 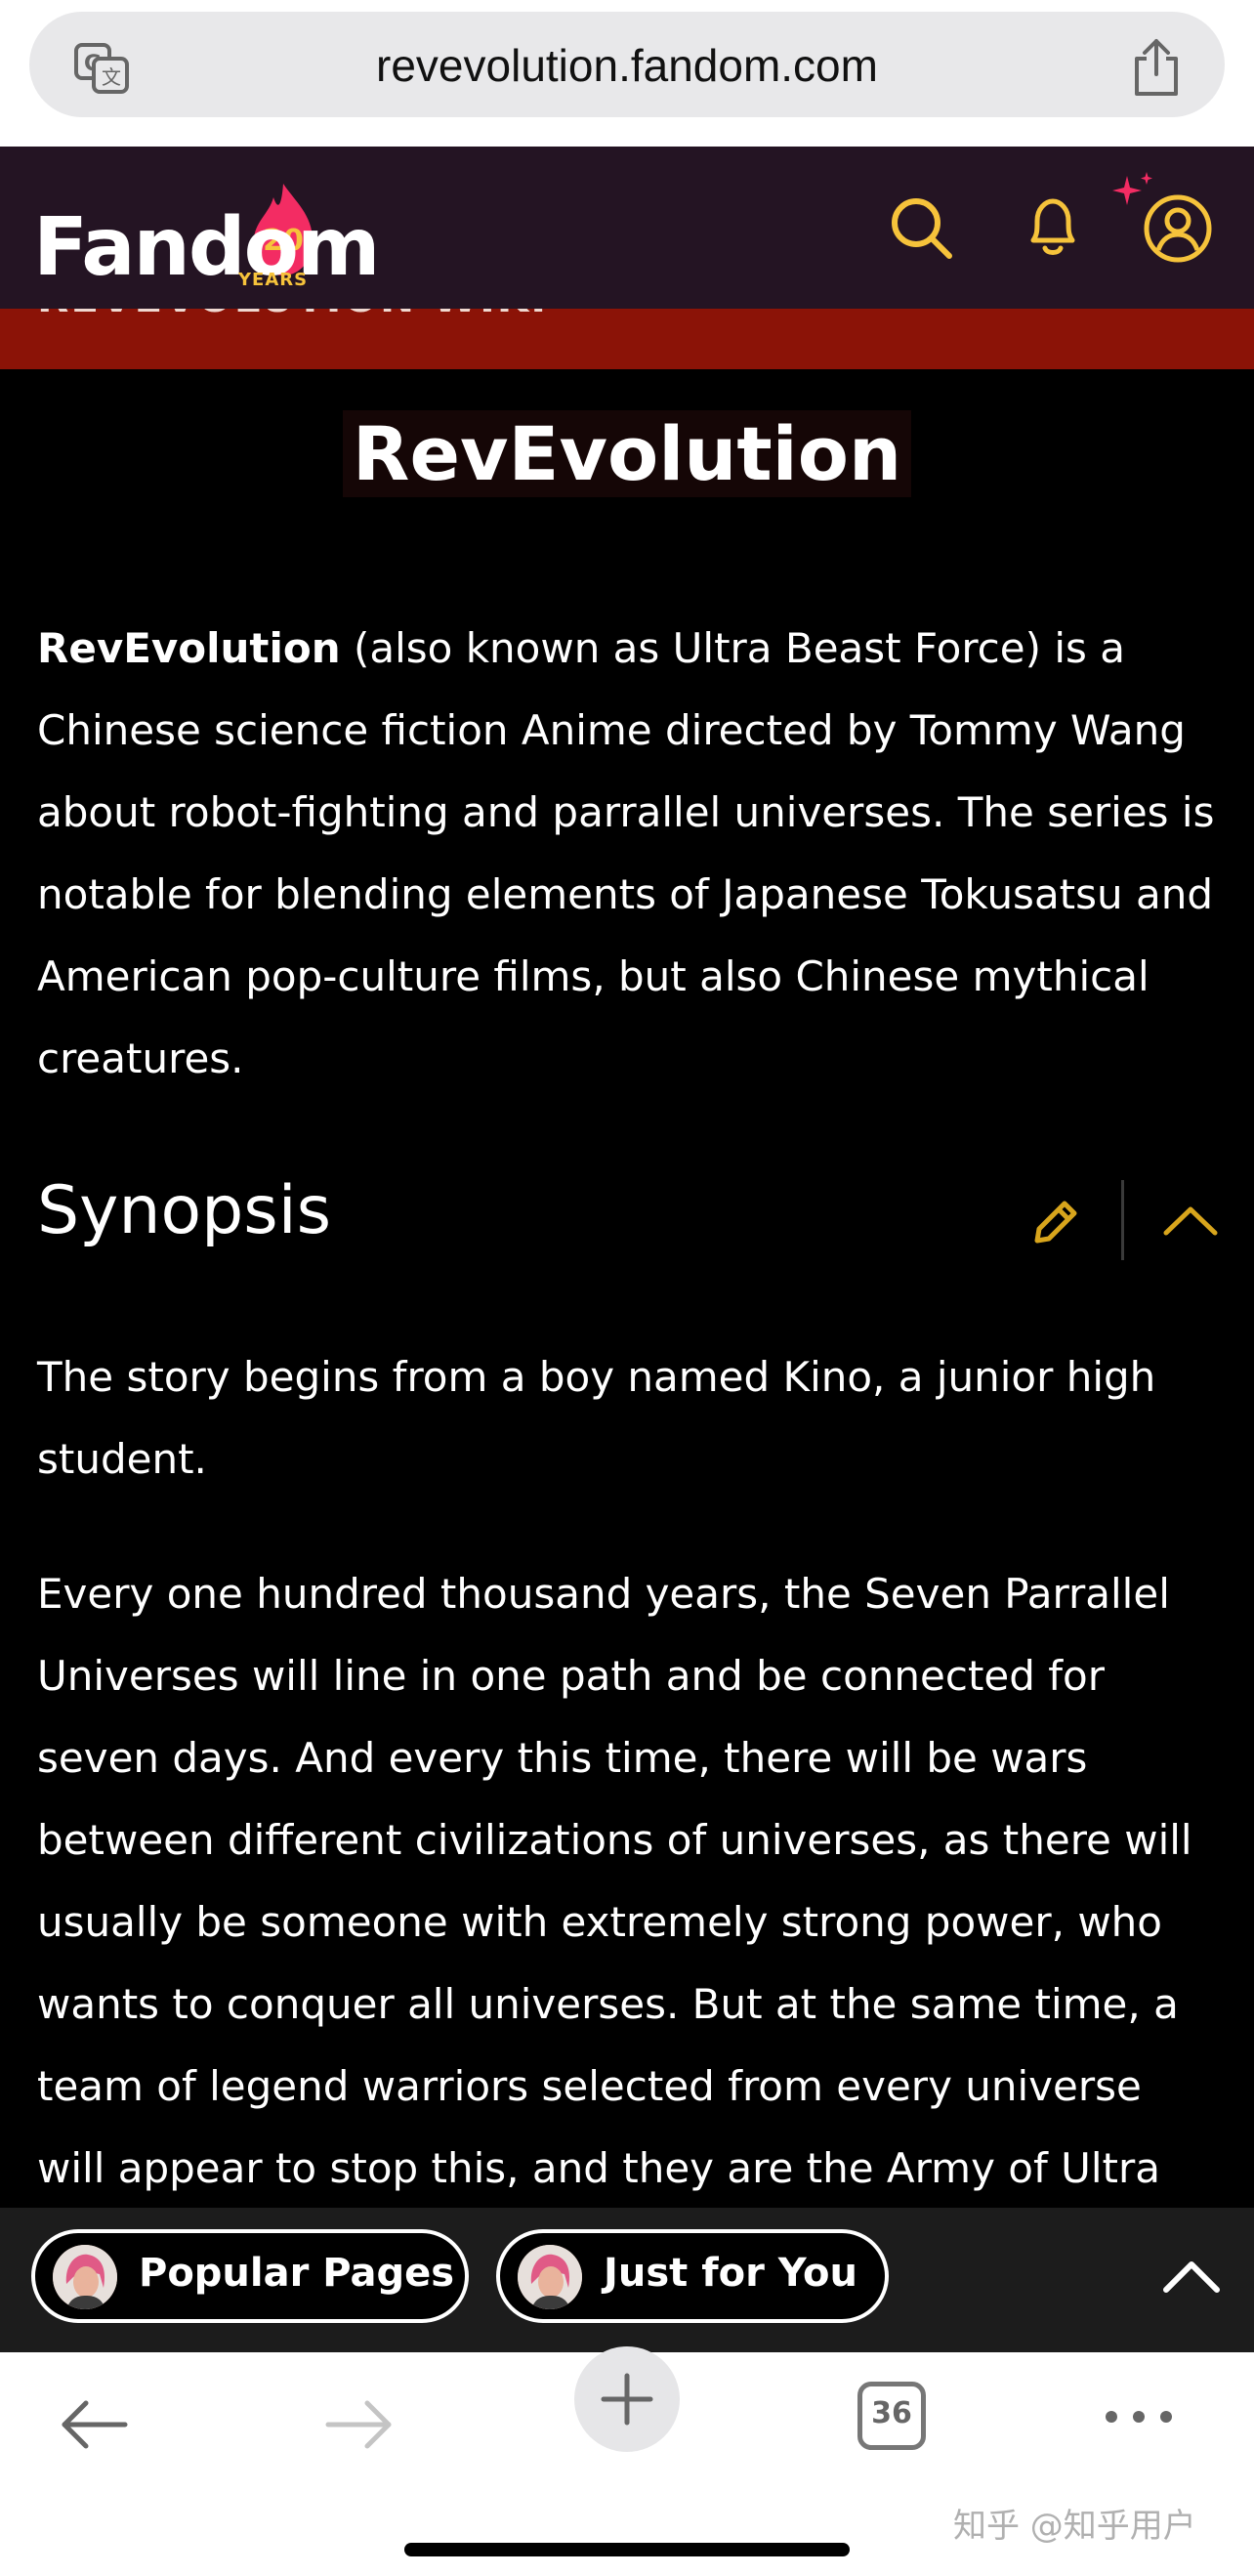 I want to click on just-for-you-button: Just for You, so click(x=693, y=2276).